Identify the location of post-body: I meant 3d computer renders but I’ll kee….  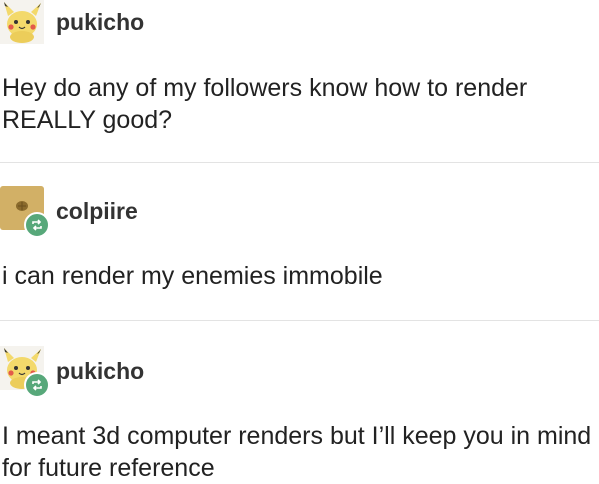
(300, 452).